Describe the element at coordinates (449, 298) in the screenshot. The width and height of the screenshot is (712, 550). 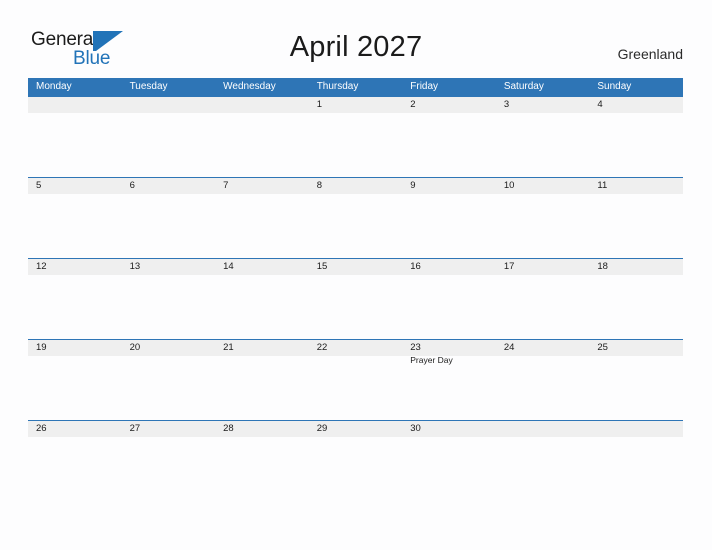
I see `day-cell: 16` at that location.